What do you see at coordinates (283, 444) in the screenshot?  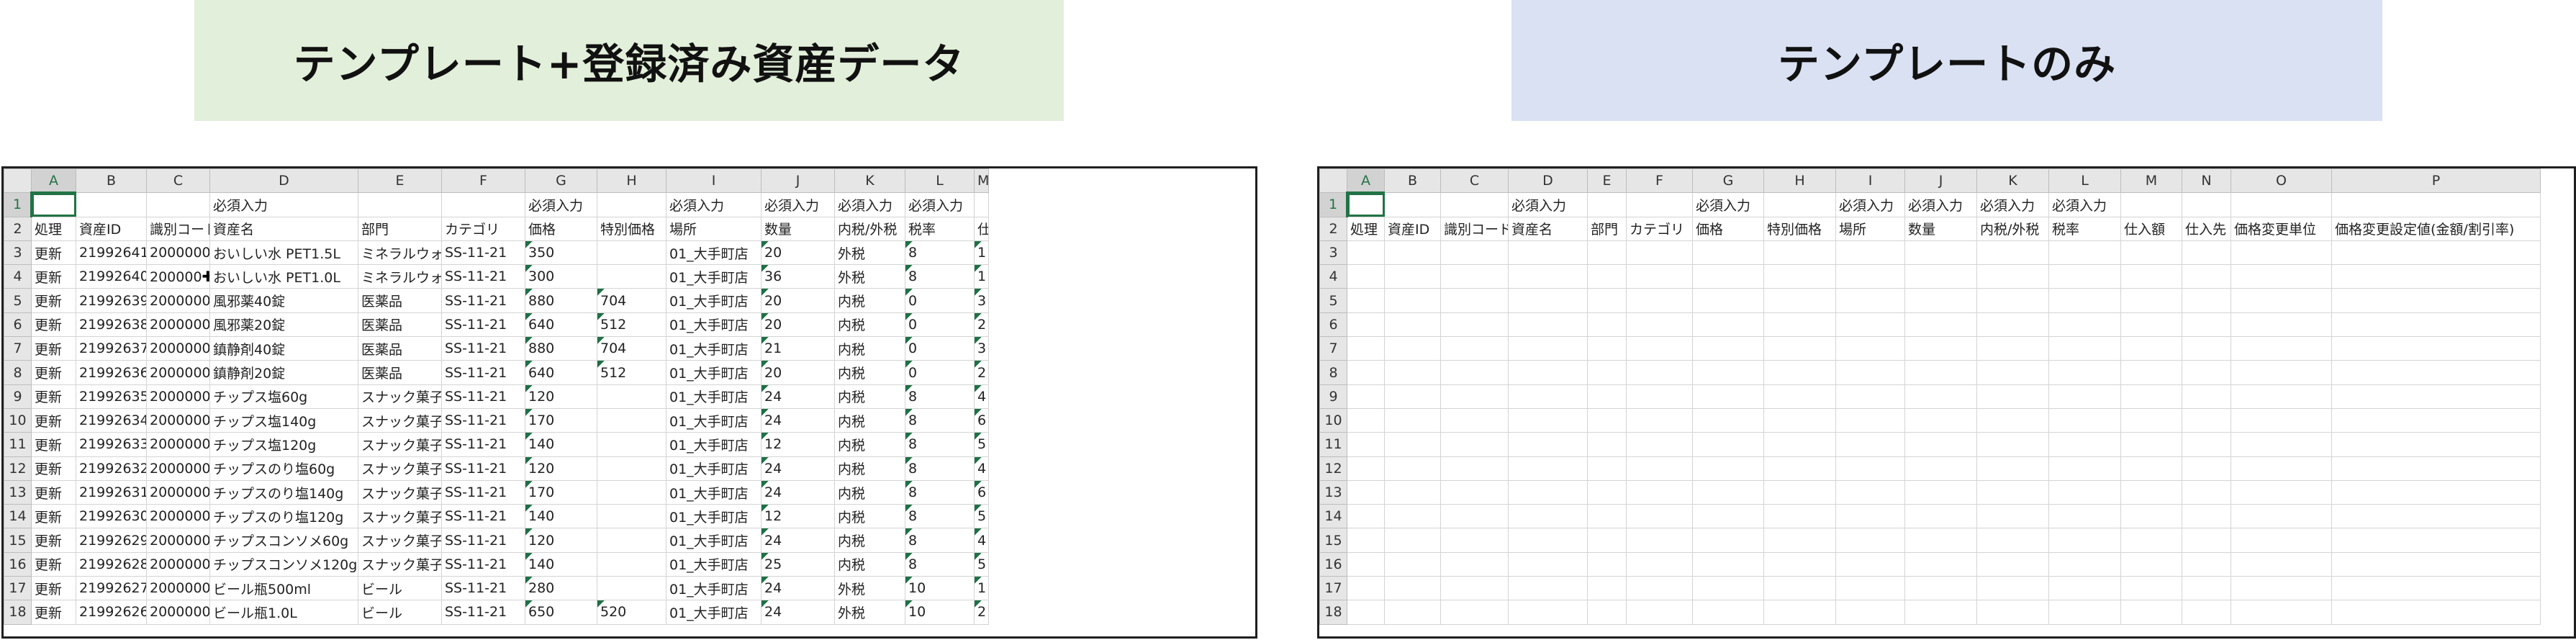 I see `data-cell: チップス塩120g` at bounding box center [283, 444].